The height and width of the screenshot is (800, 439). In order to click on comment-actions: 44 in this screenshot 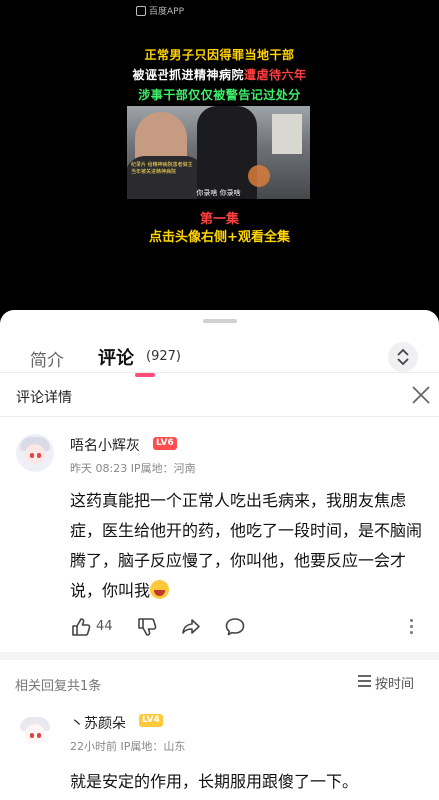, I will do `click(248, 627)`.